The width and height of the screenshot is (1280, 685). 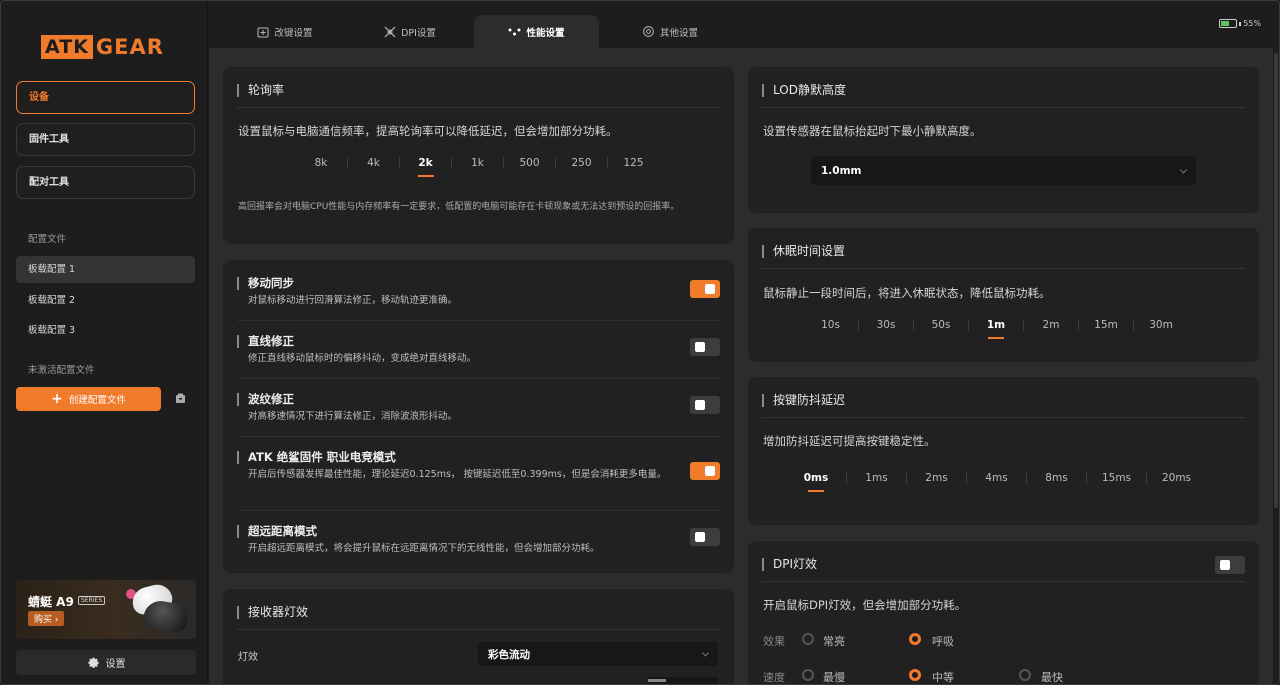 What do you see at coordinates (97, 400) in the screenshot?
I see `create-profile-label: 创建配置文件` at bounding box center [97, 400].